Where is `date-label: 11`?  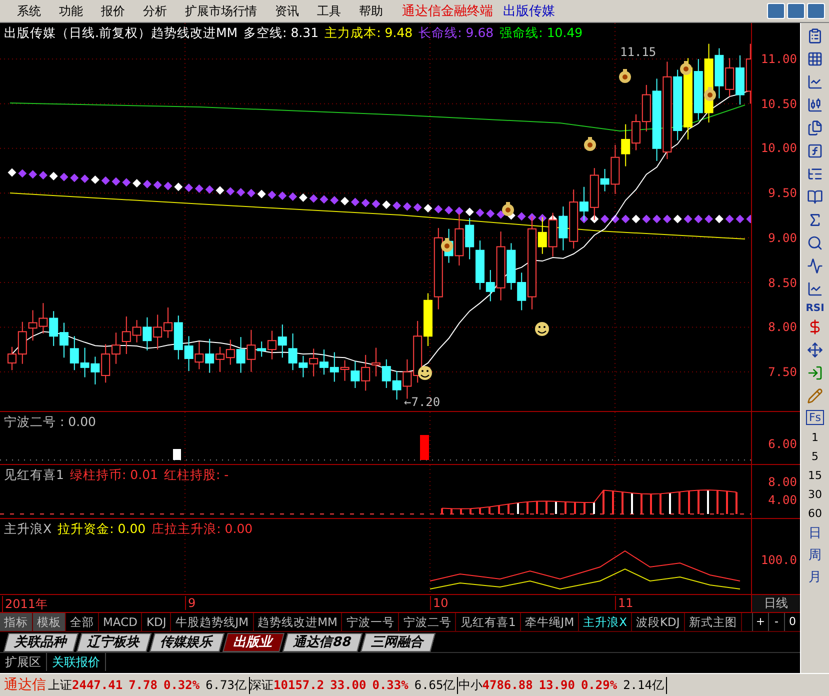 date-label: 11 is located at coordinates (624, 603).